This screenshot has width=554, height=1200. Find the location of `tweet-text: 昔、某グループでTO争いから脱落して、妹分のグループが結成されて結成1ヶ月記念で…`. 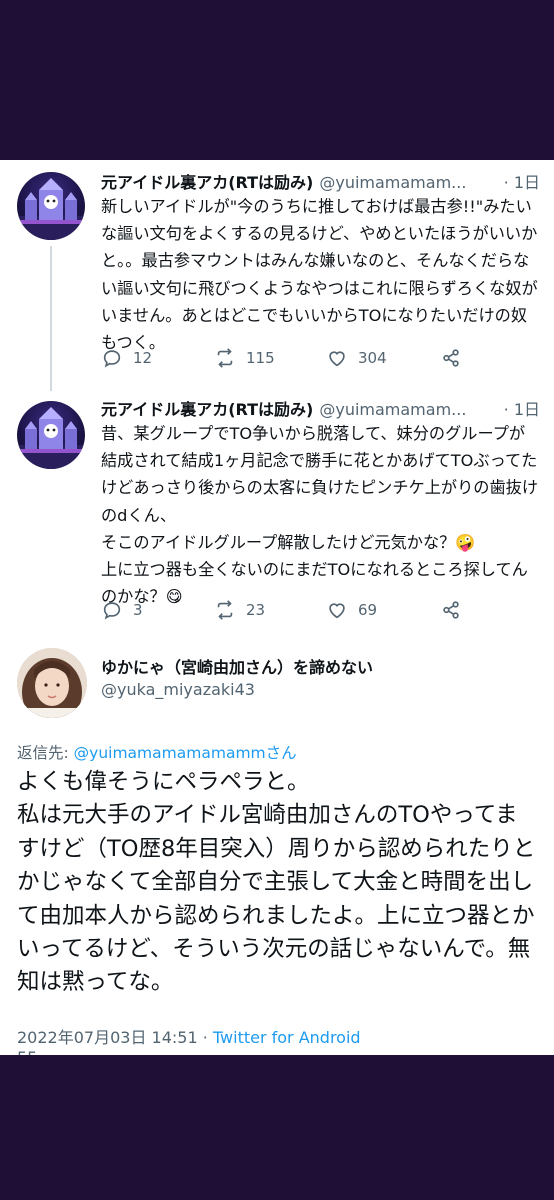

tweet-text: 昔、某グループでTO争いから脱落して、妹分のグループが結成されて結成1ヶ月記念で… is located at coordinates (320, 515).